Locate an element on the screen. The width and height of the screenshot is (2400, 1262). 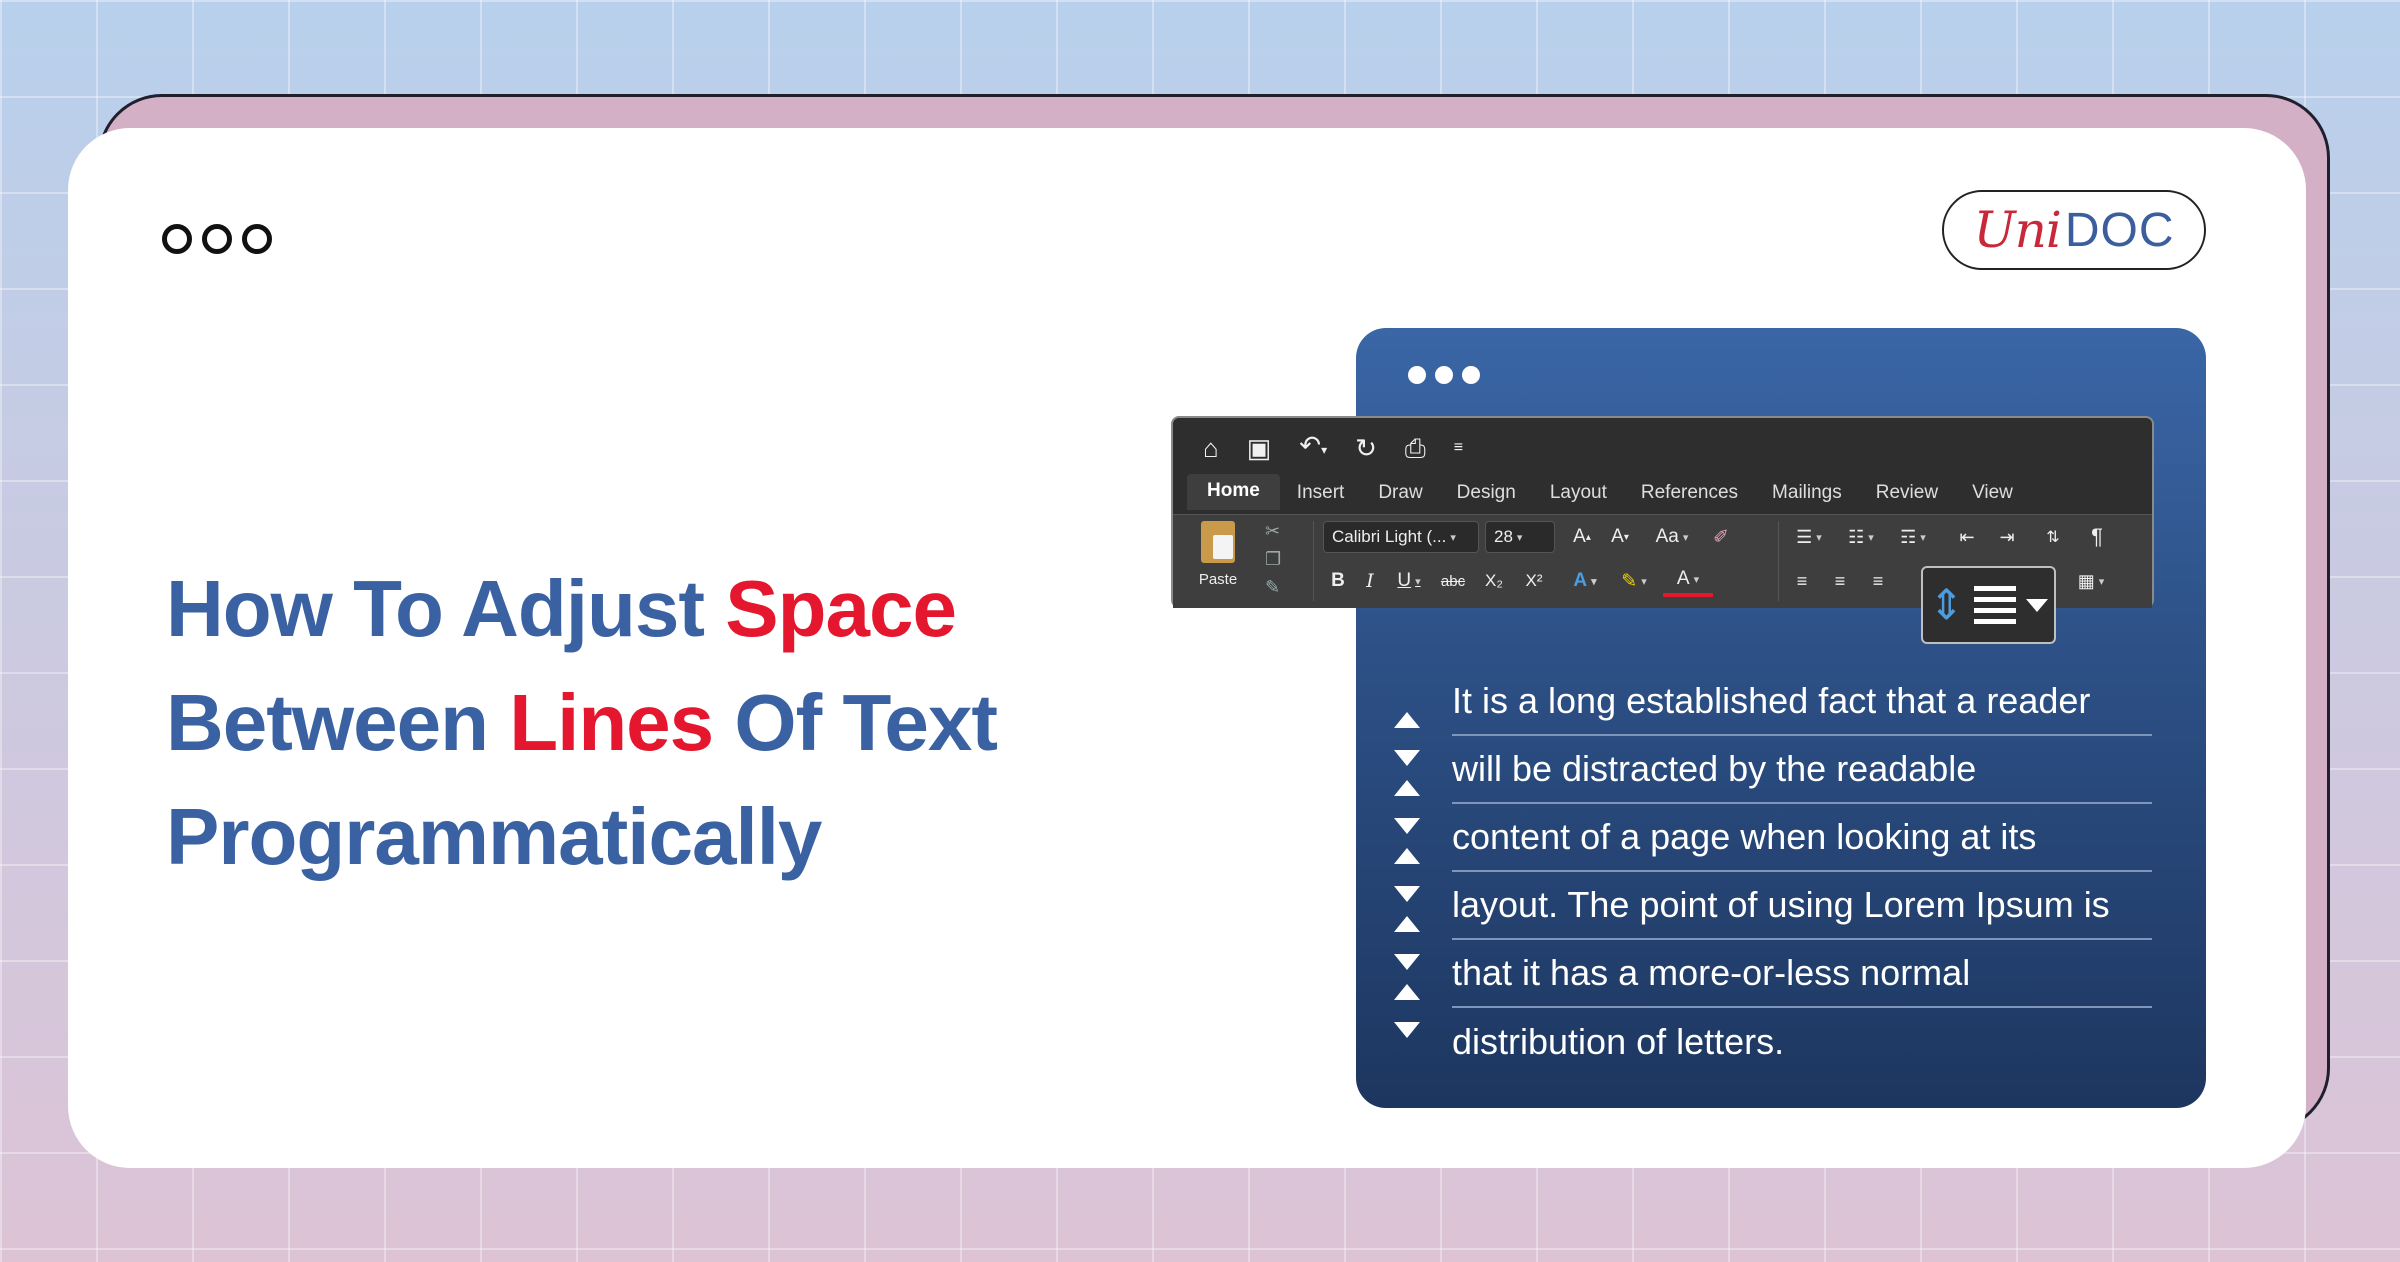
paragraph-line: distribution of letters. is located at coordinates (1618, 1041).